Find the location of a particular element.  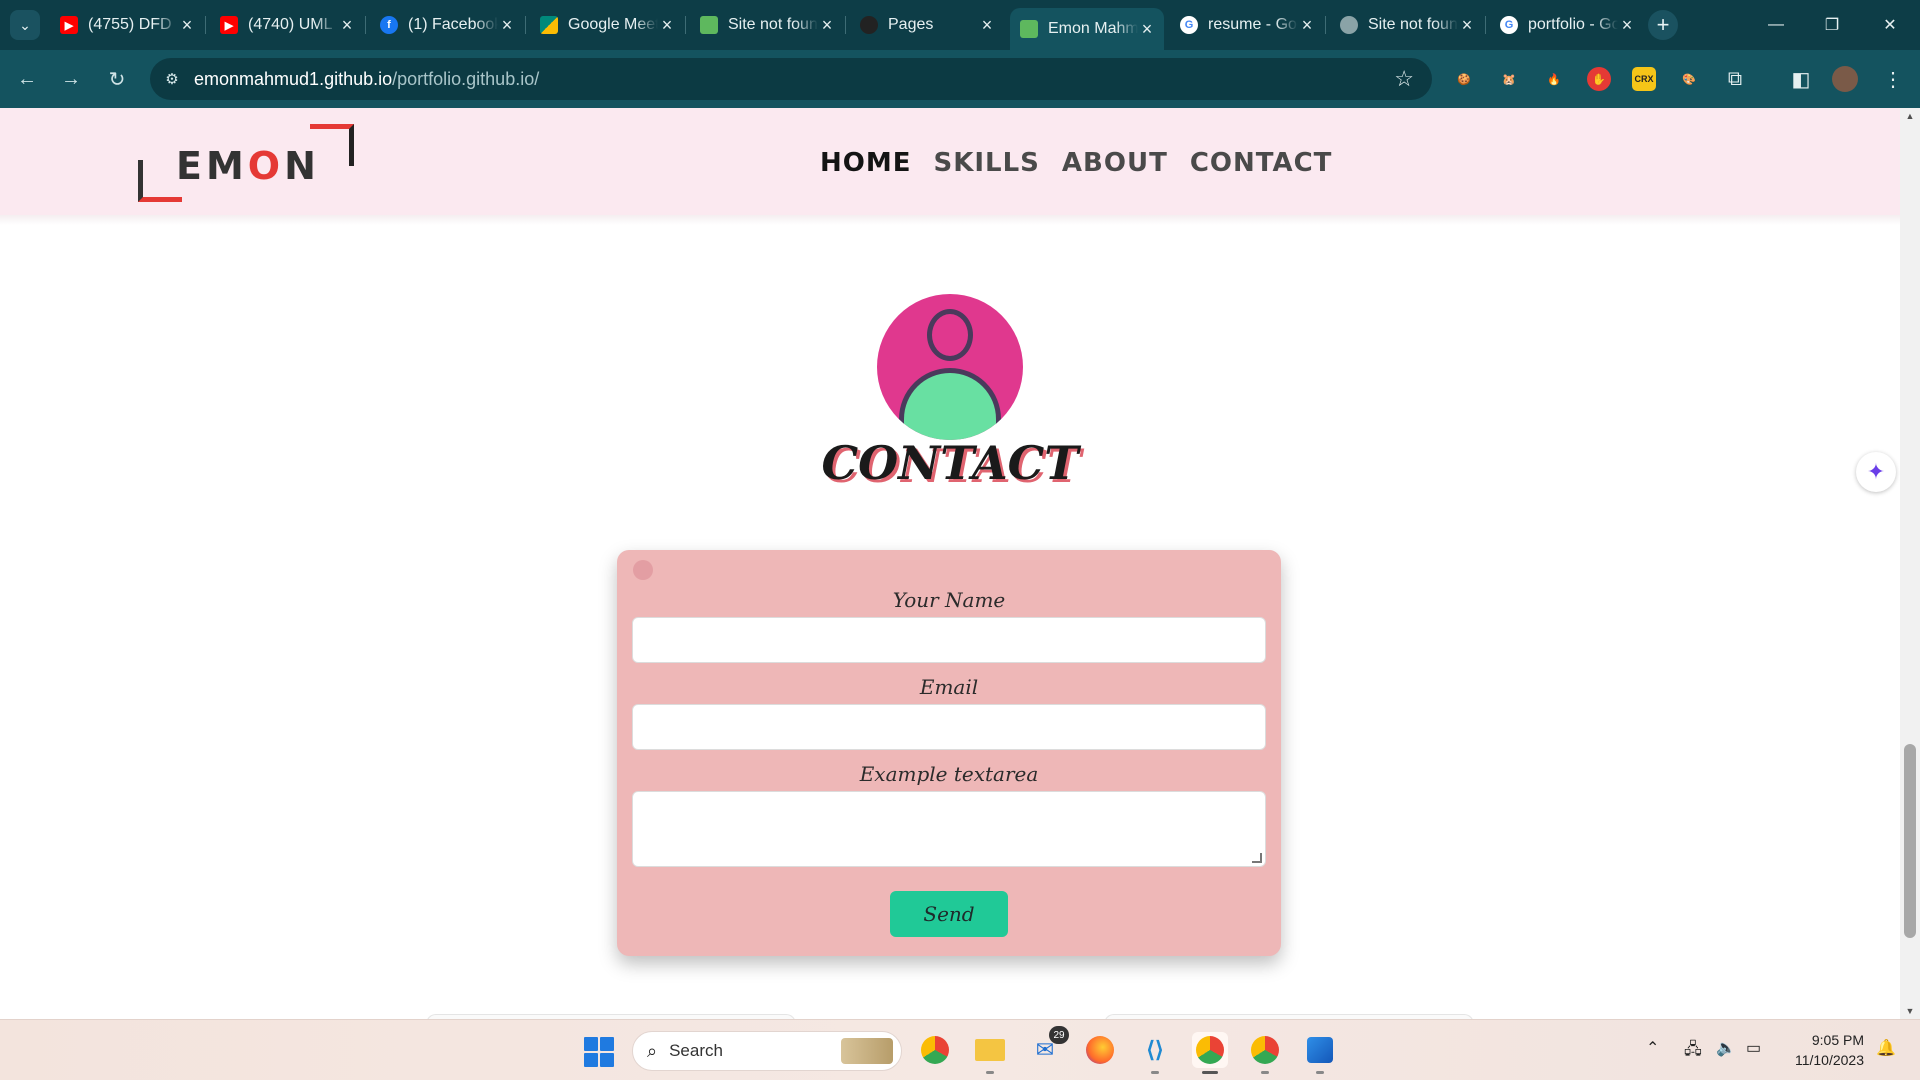

tab-pages: Pages × is located at coordinates (927, 25).